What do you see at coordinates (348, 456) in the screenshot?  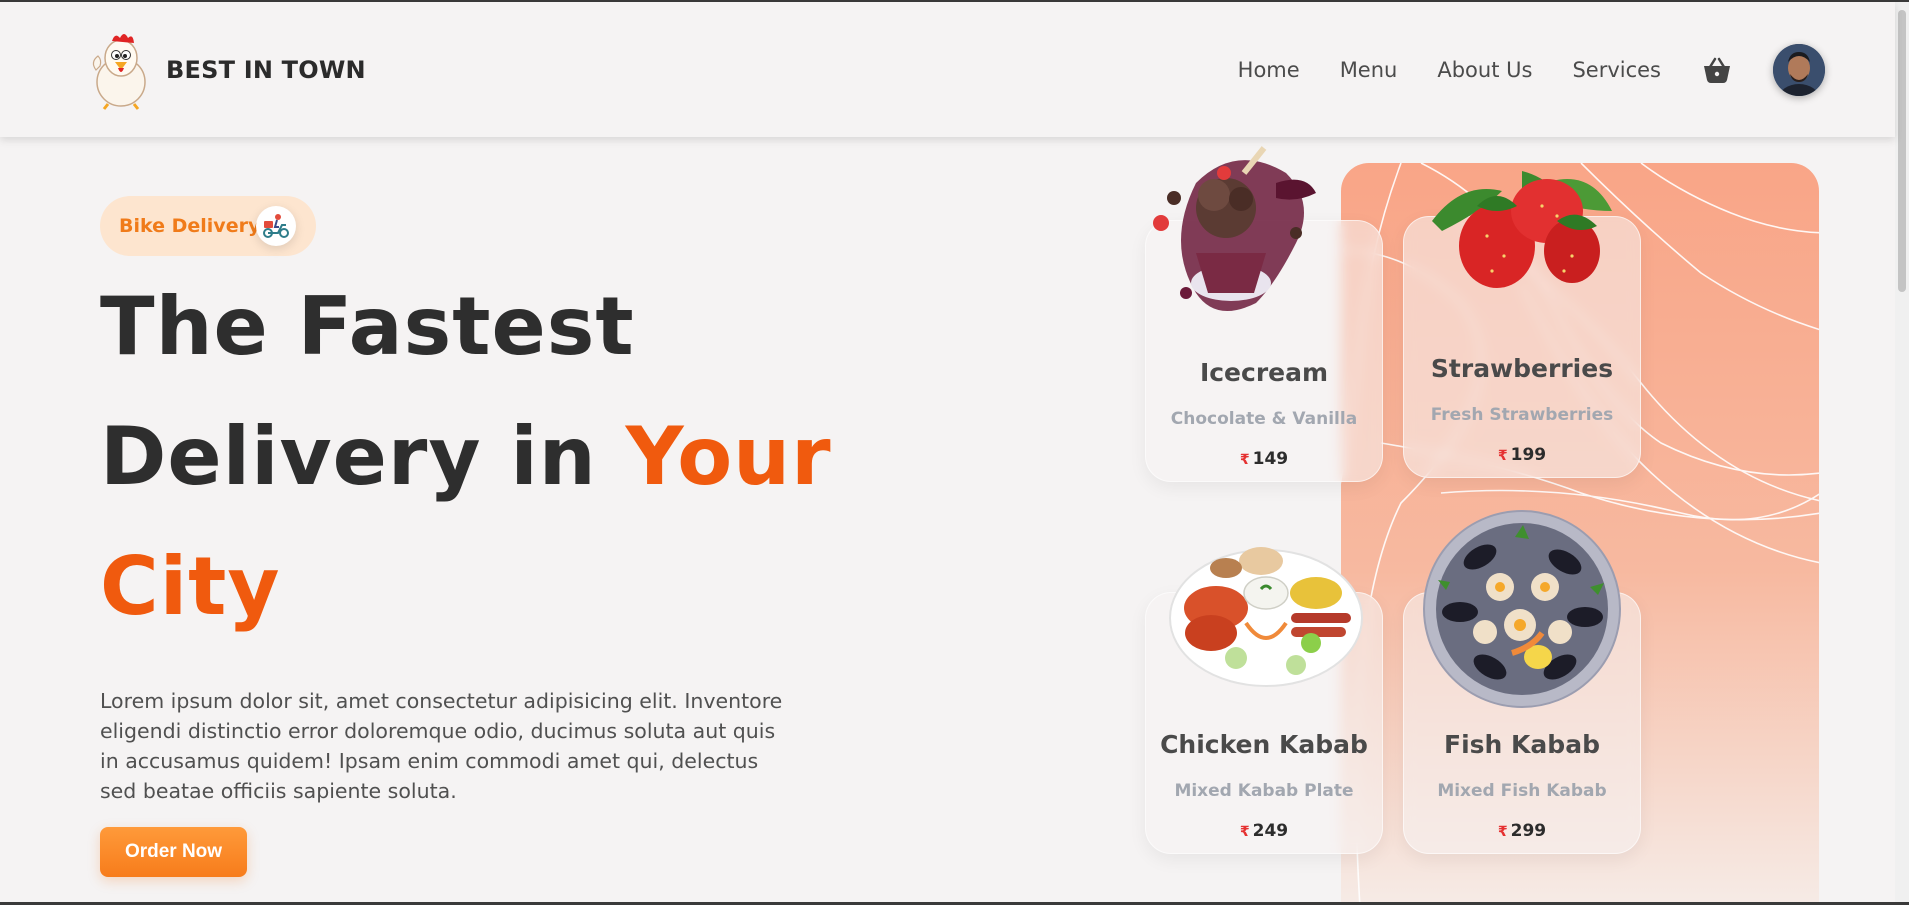 I see `headline-line-2-prefix: Delivery in` at bounding box center [348, 456].